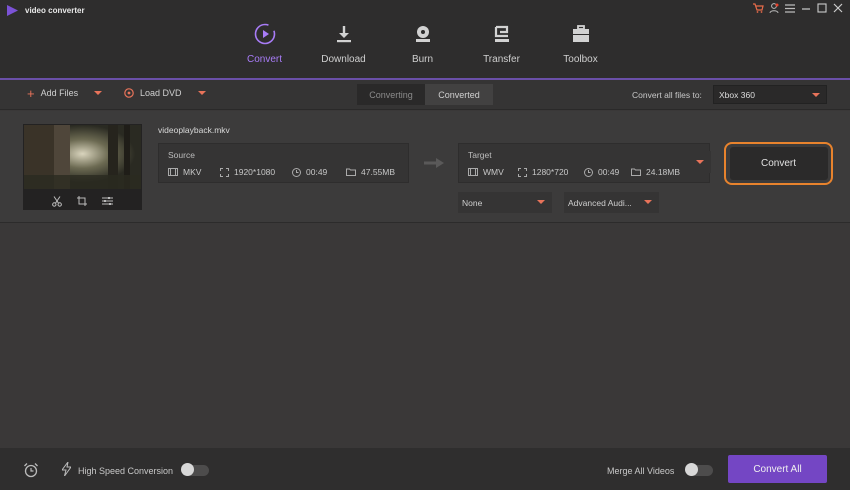 The width and height of the screenshot is (850, 490). What do you see at coordinates (423, 34) in the screenshot?
I see `disc-burn-icon` at bounding box center [423, 34].